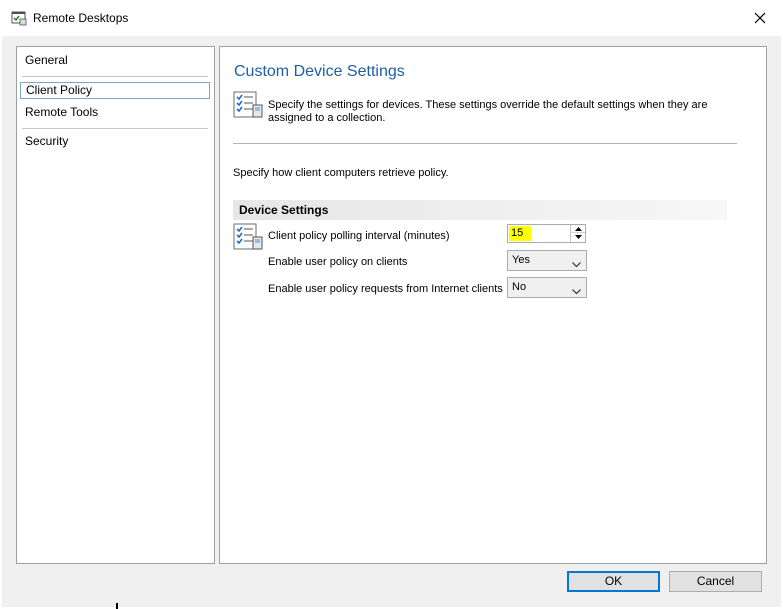 The height and width of the screenshot is (609, 783). Describe the element at coordinates (117, 606) in the screenshot. I see `cursor-edge-mark` at that location.